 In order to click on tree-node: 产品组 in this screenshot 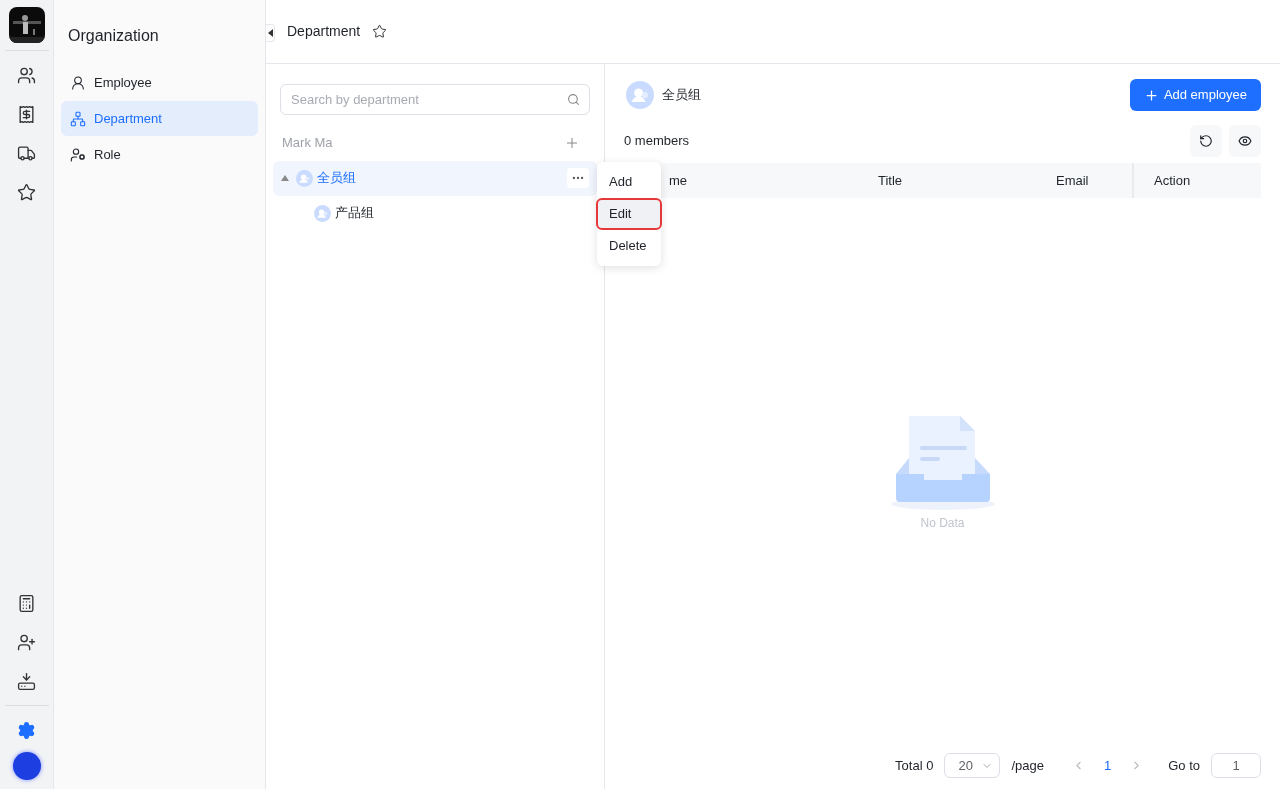, I will do `click(435, 213)`.